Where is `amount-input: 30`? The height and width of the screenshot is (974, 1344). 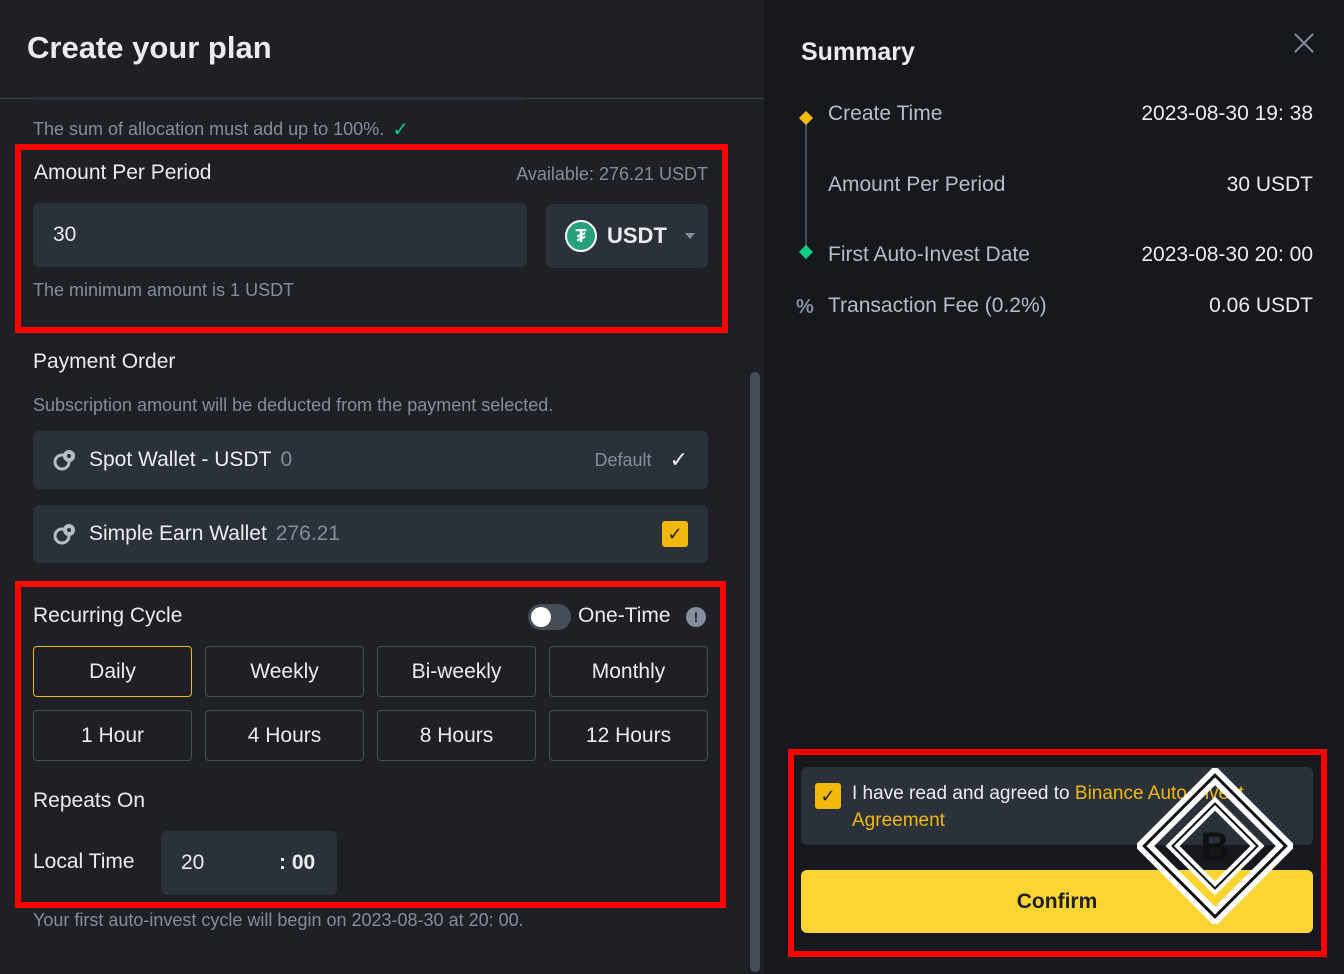
amount-input: 30 is located at coordinates (280, 235).